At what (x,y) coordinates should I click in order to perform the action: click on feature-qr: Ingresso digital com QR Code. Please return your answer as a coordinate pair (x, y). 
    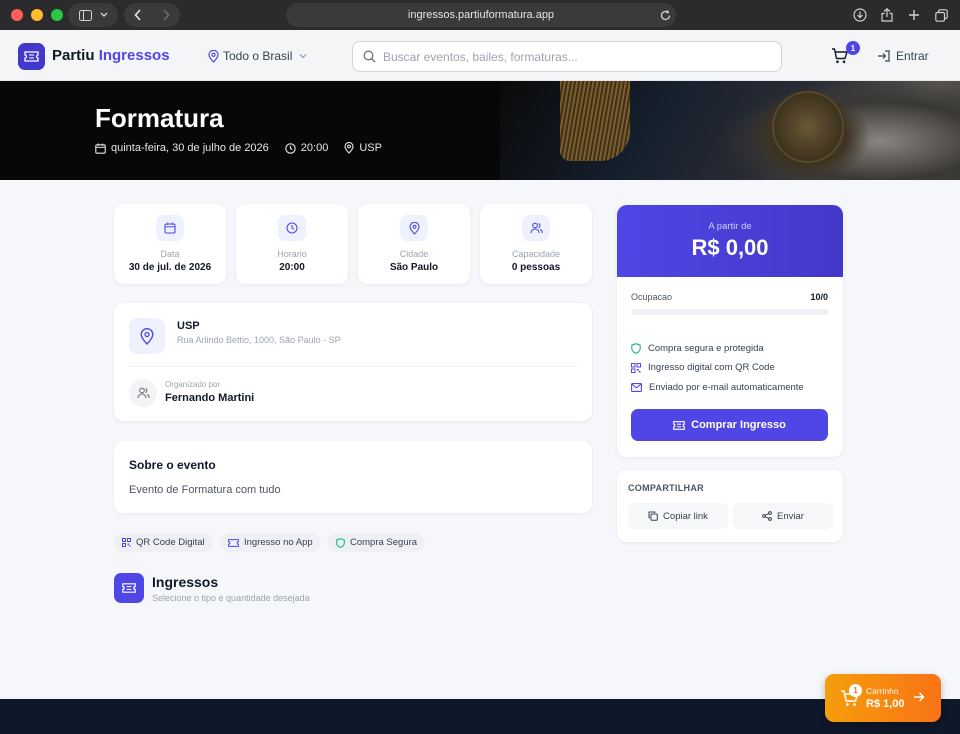
    Looking at the image, I should click on (703, 367).